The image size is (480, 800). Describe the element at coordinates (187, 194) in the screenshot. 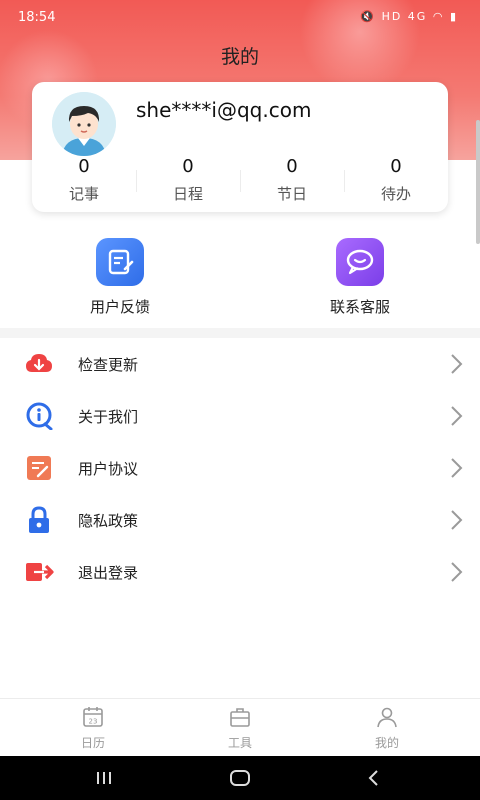

I see `stat-label: 日程` at that location.